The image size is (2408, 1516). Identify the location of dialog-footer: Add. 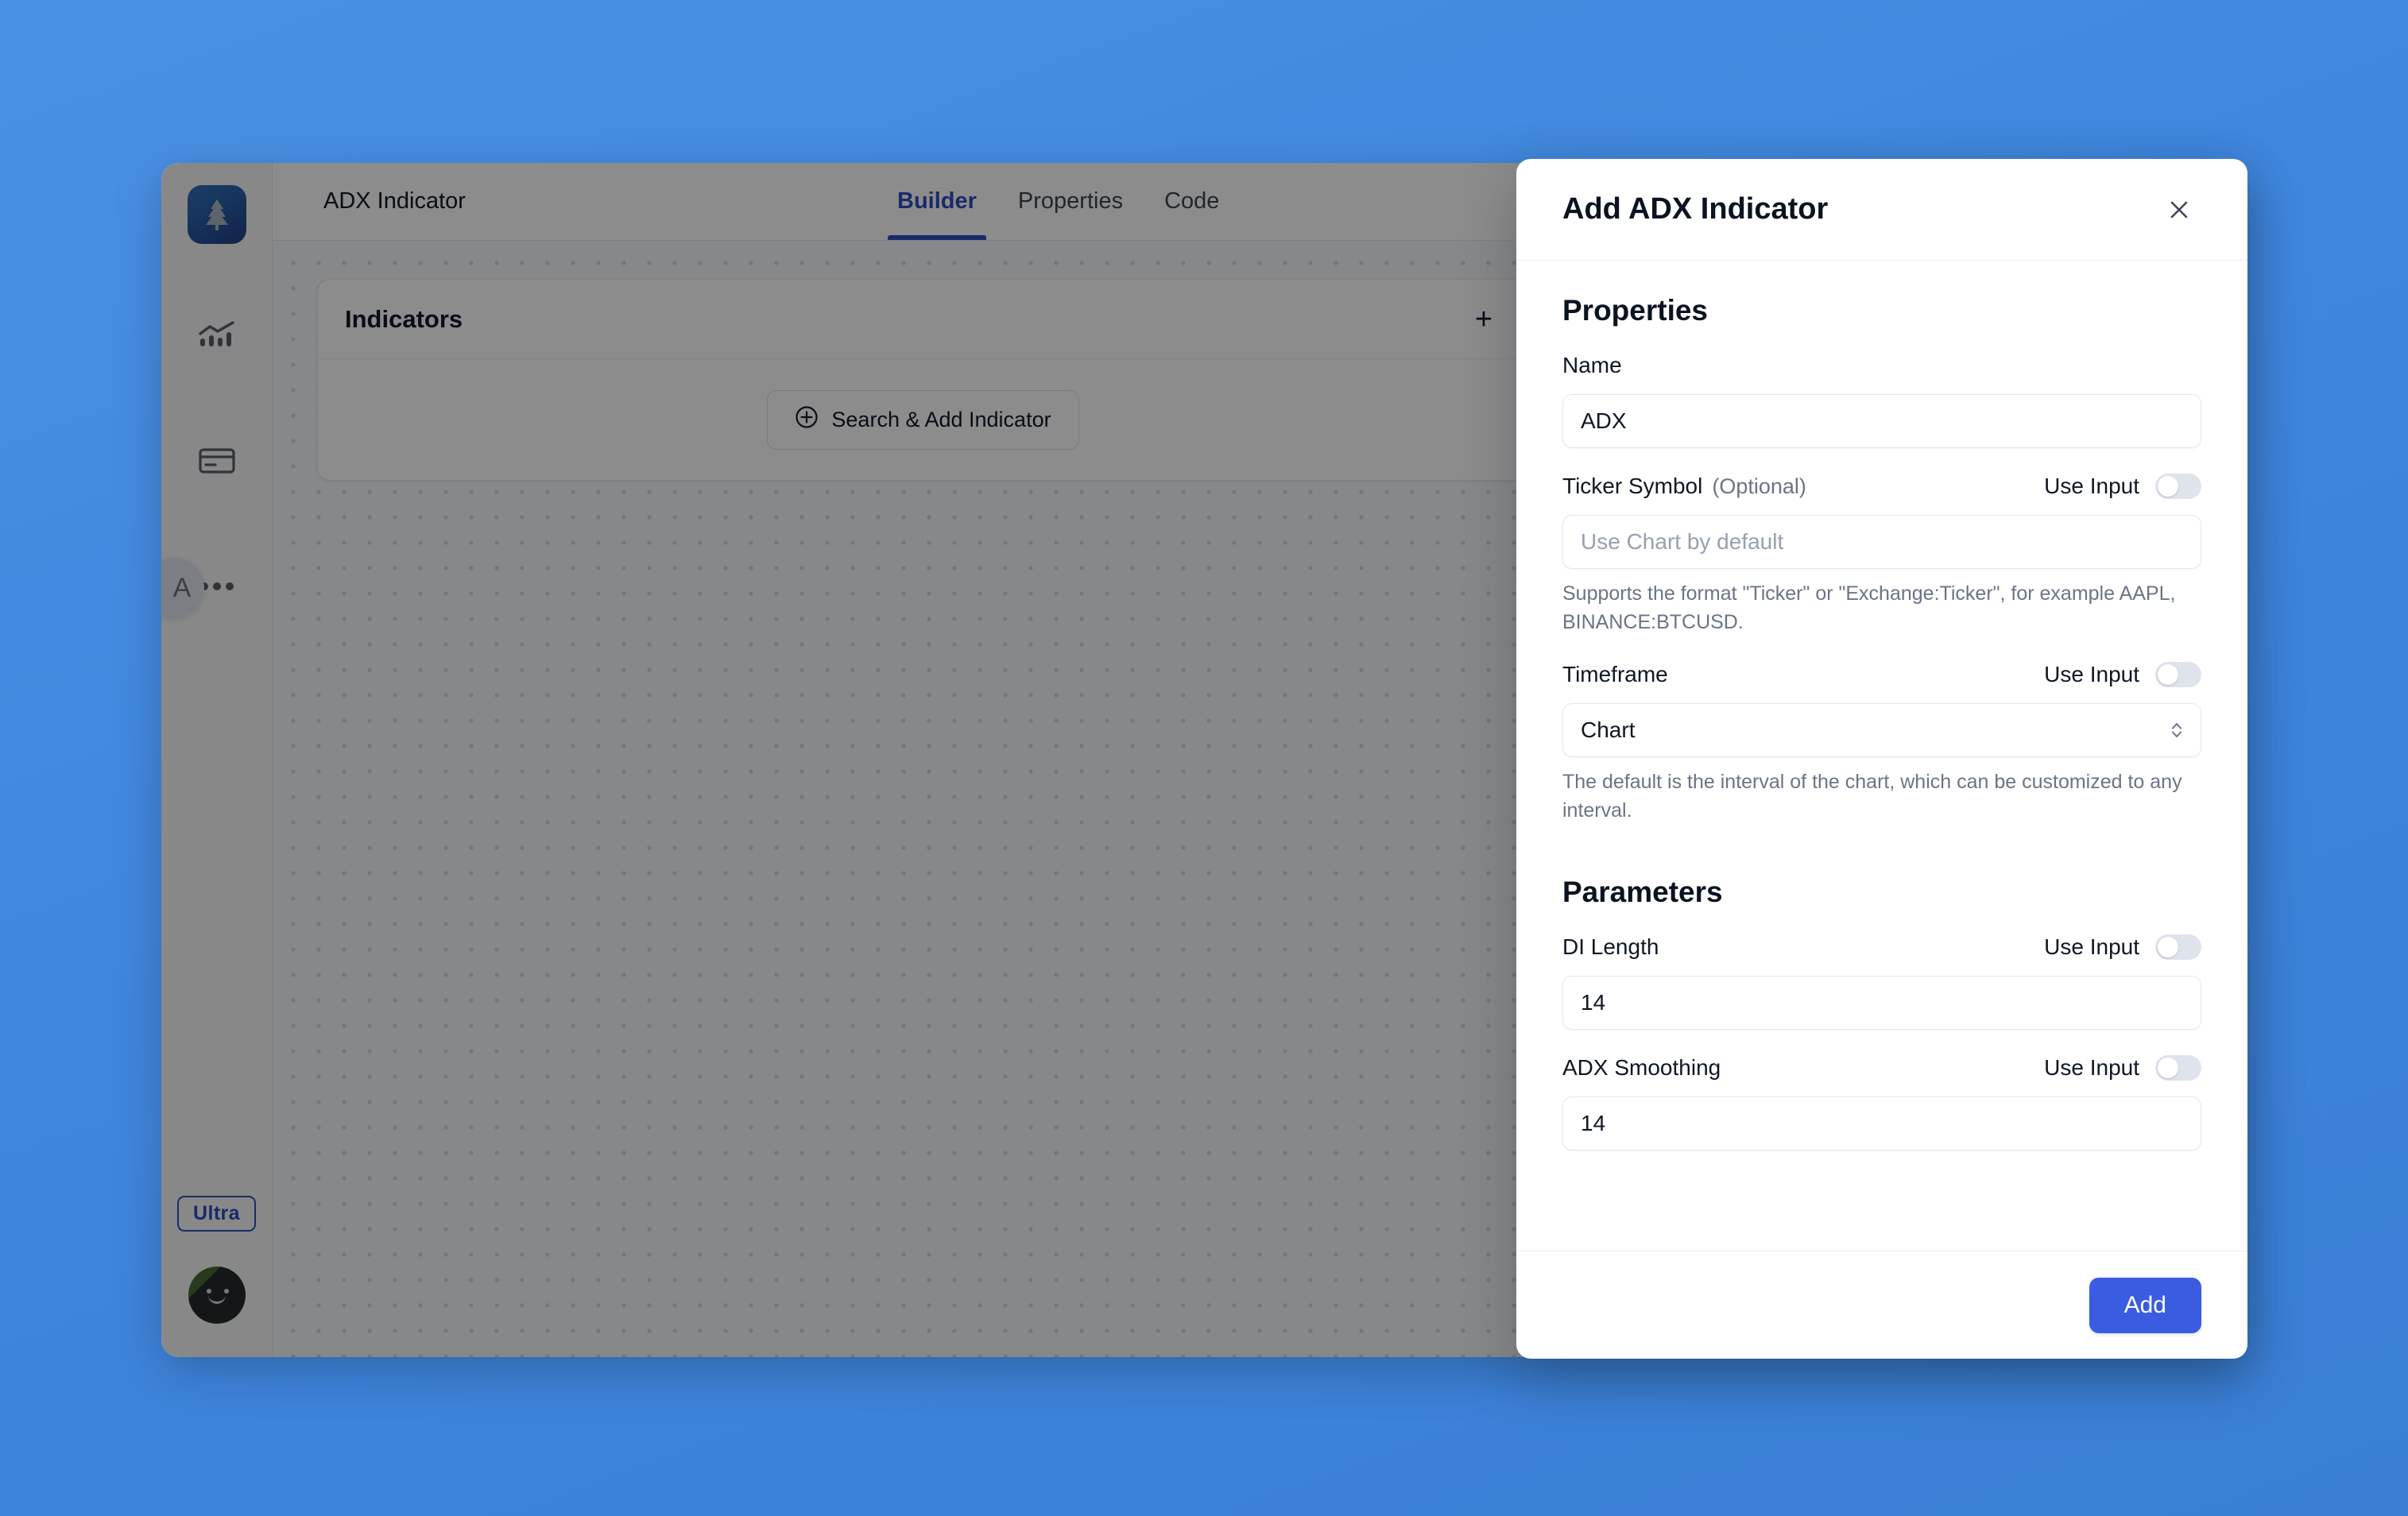
(1882, 1305).